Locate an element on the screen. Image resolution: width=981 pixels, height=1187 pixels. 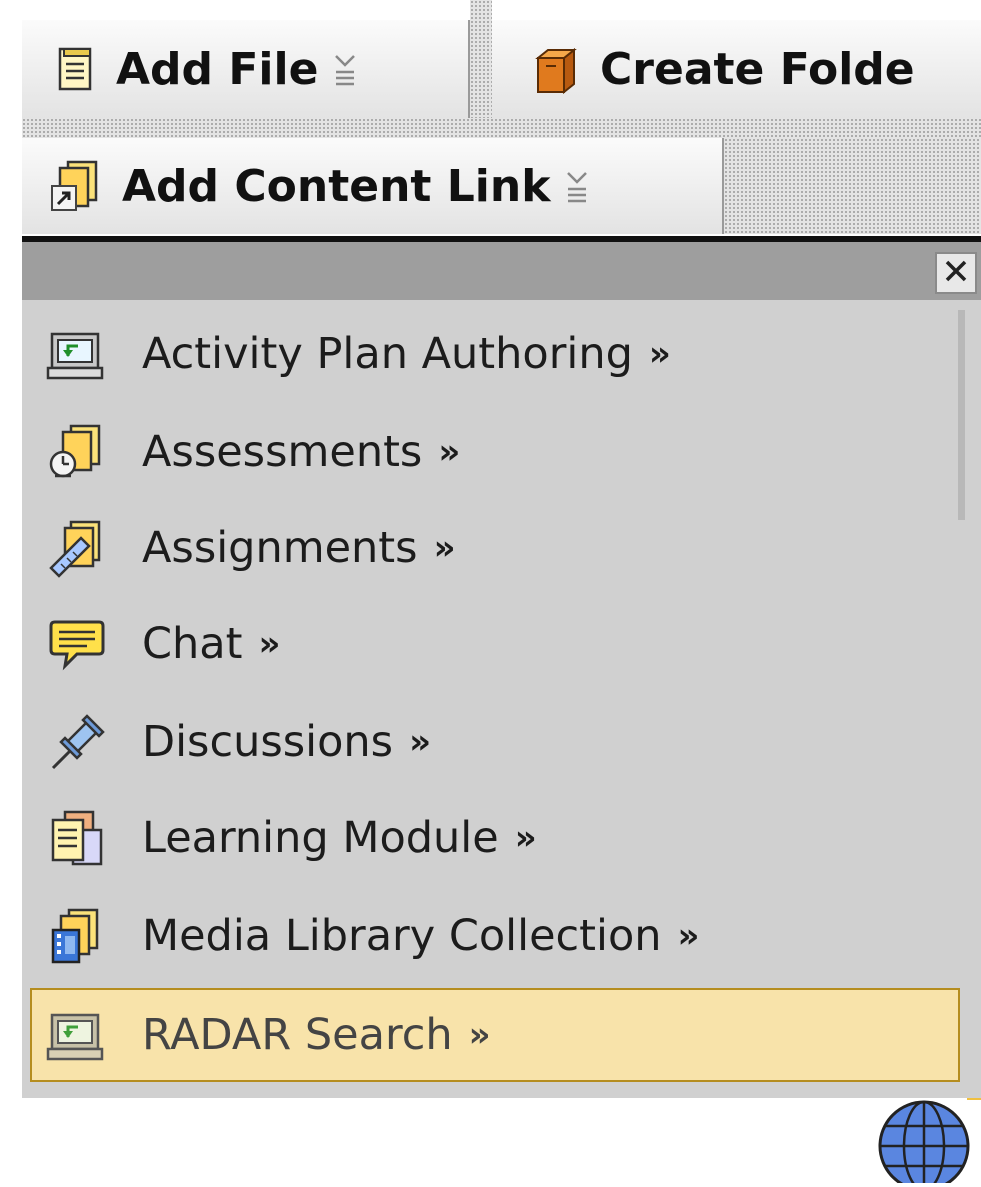
menu-item-radar-search: RADAR Search » is located at coordinates (495, 1035).